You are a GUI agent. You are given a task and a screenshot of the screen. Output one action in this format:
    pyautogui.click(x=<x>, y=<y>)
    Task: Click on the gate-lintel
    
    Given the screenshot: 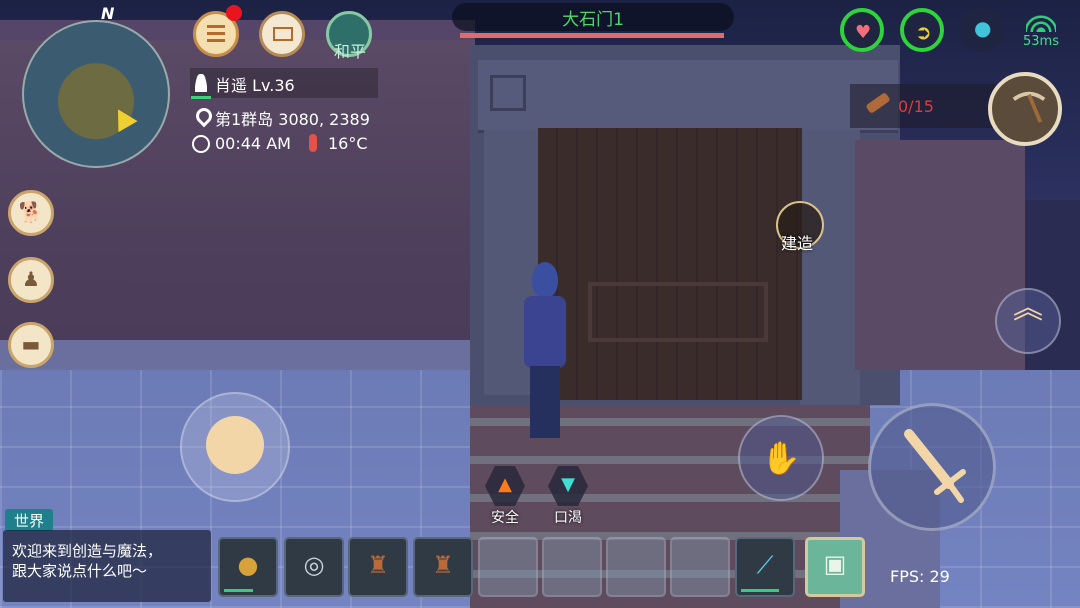 What is the action you would take?
    pyautogui.click(x=688, y=96)
    